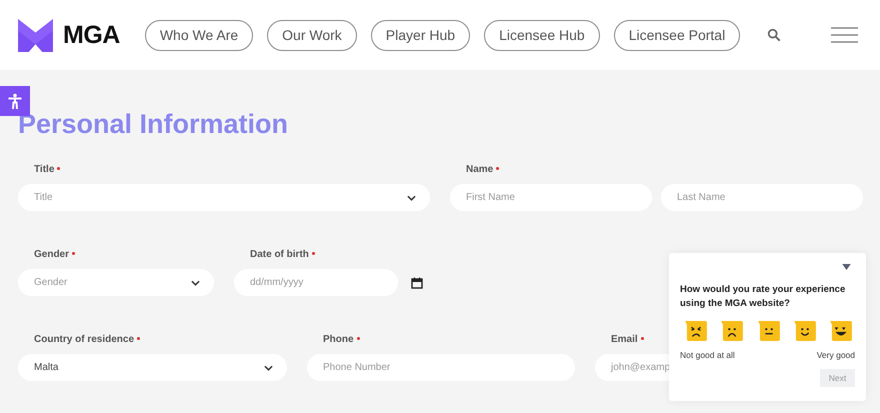 The image size is (880, 413). Describe the element at coordinates (774, 35) in the screenshot. I see `search-icon` at that location.